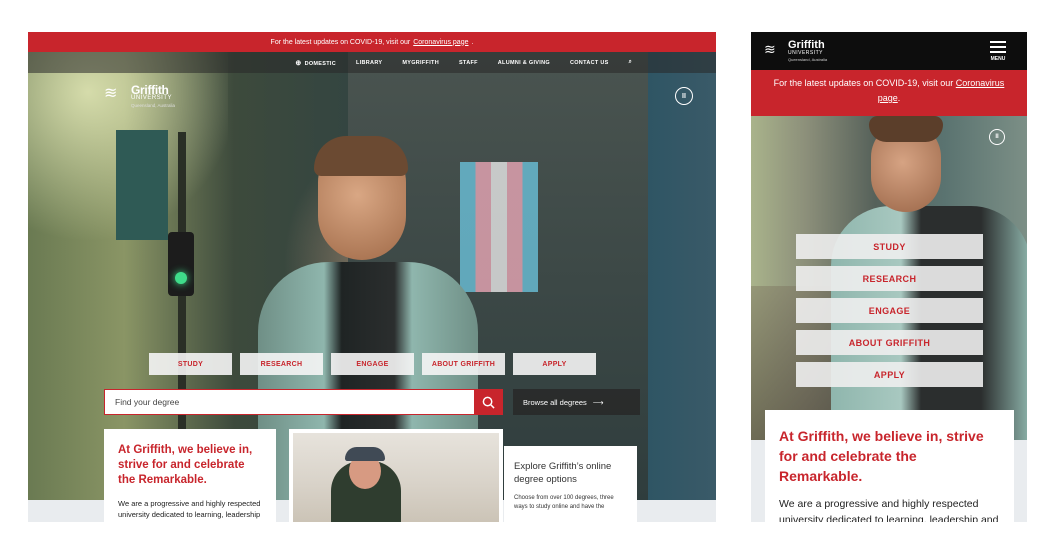 This screenshot has width=1055, height=555. What do you see at coordinates (899, 98) in the screenshot?
I see `mobile-covid-period: .` at bounding box center [899, 98].